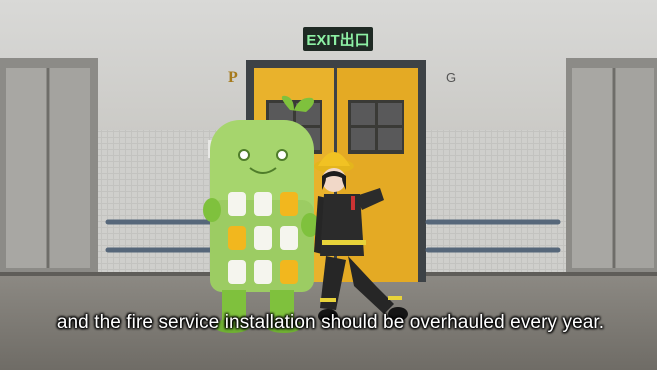  I want to click on exit-sign: EXIT出口, so click(338, 39).